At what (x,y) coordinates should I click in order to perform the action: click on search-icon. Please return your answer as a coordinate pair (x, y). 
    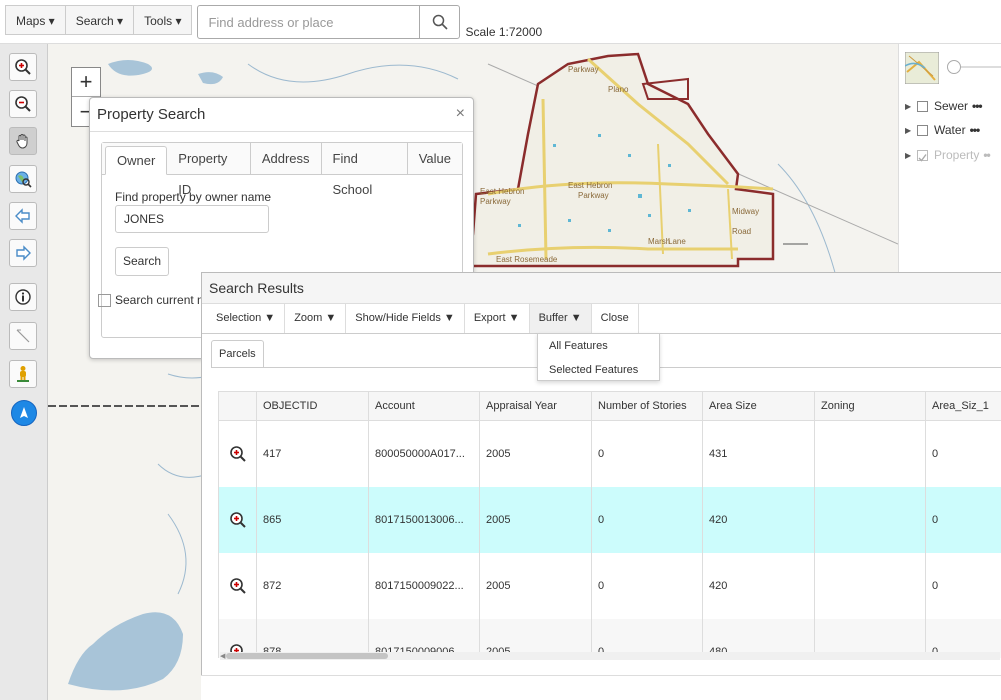
    Looking at the image, I should click on (440, 22).